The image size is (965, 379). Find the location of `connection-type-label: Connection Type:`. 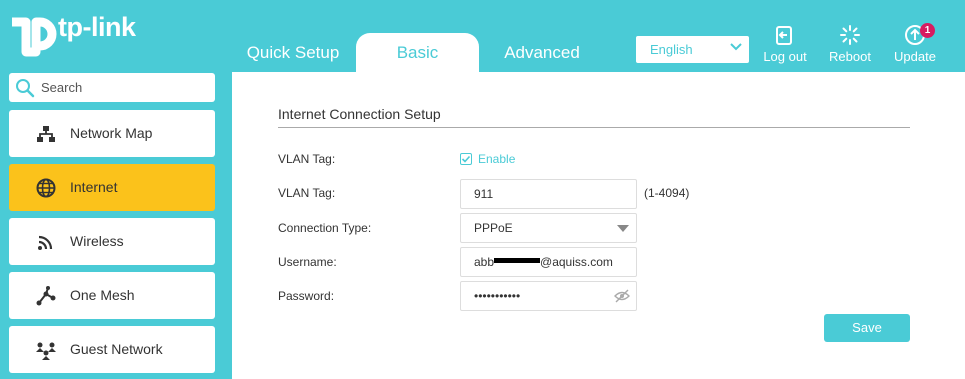

connection-type-label: Connection Type: is located at coordinates (325, 228).